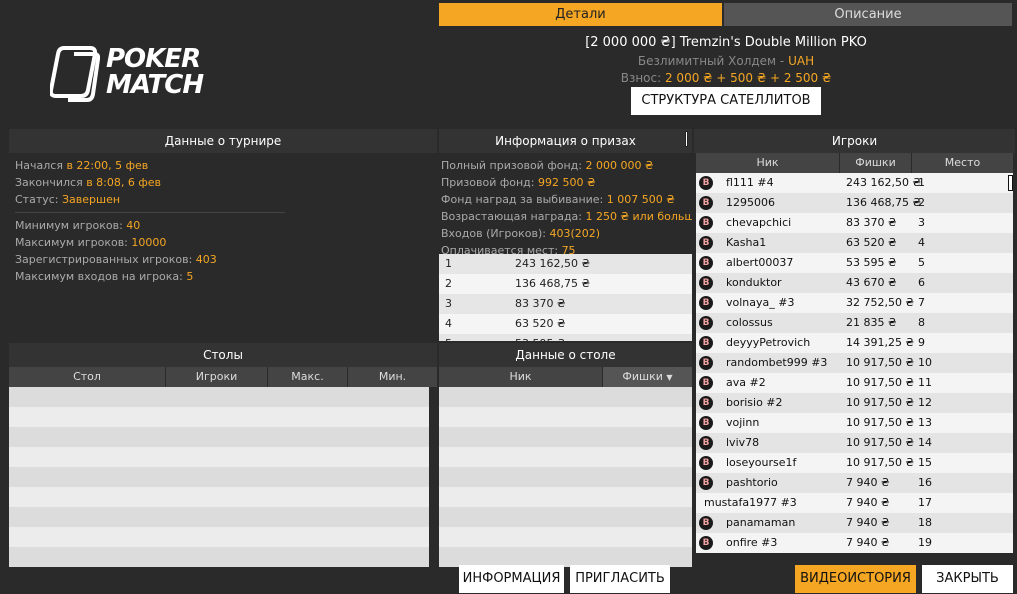 The image size is (1017, 594). What do you see at coordinates (925, 442) in the screenshot?
I see `player-place: 14` at bounding box center [925, 442].